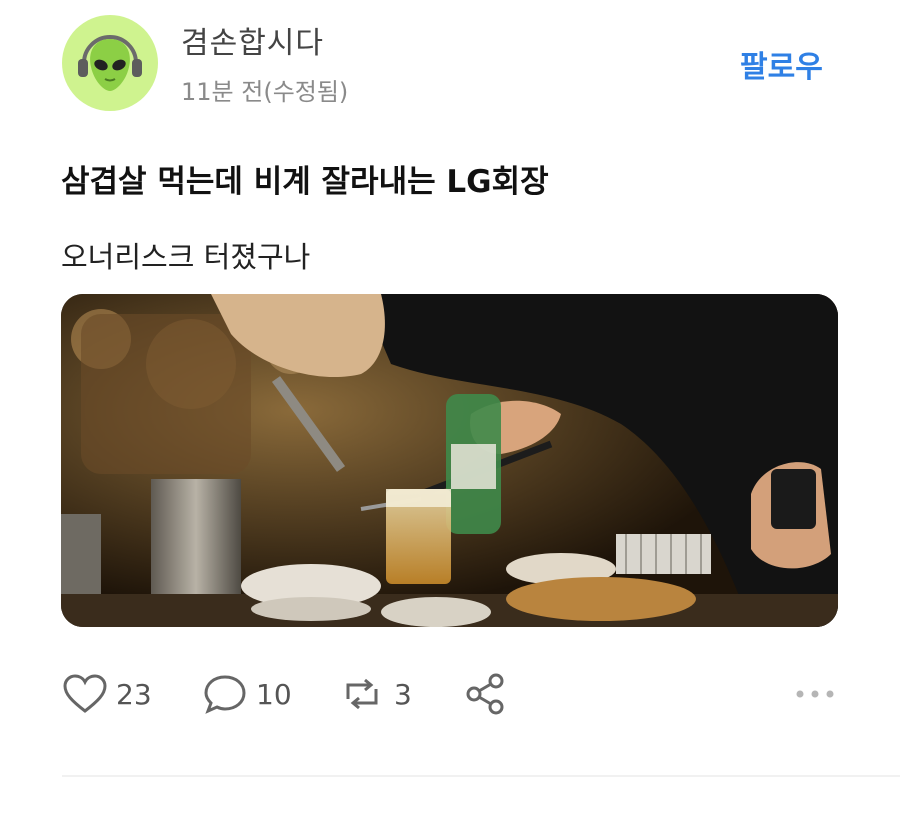 The height and width of the screenshot is (818, 900). I want to click on repost-icon, so click(362, 694).